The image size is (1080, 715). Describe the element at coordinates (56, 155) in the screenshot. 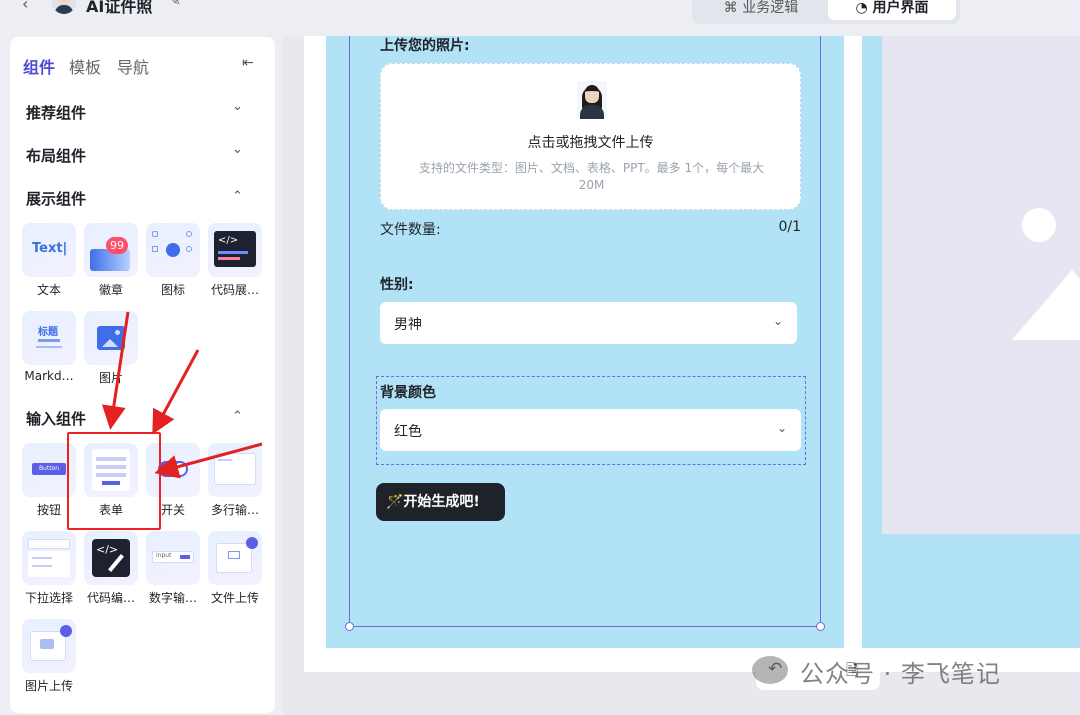

I see `section-layout: 布局组件` at that location.